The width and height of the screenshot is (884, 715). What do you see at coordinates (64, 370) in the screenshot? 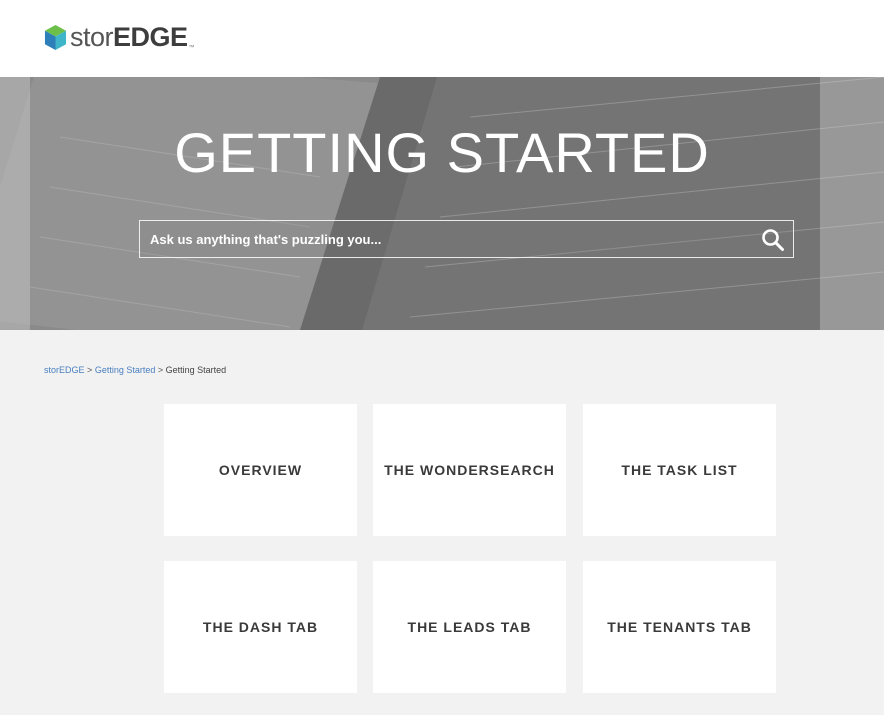
I see `breadcrumb-link-home: storEDGE` at bounding box center [64, 370].